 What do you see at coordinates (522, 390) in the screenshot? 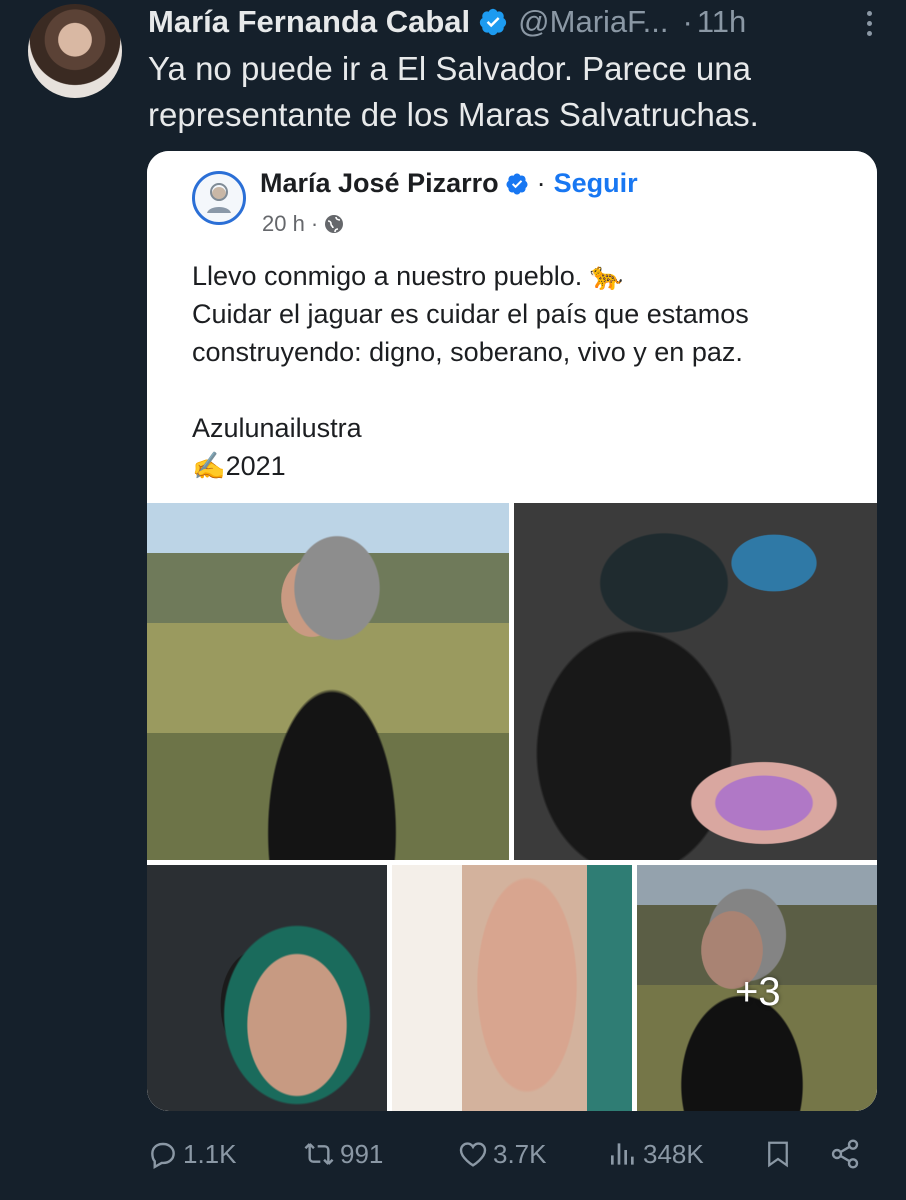
I see `fb-text-line` at bounding box center [522, 390].